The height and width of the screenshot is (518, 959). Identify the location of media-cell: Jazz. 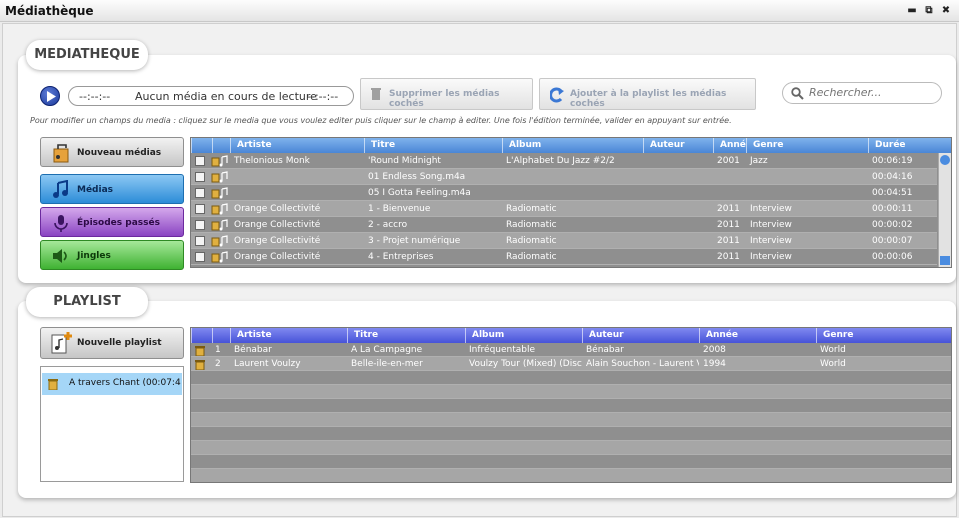
(807, 161).